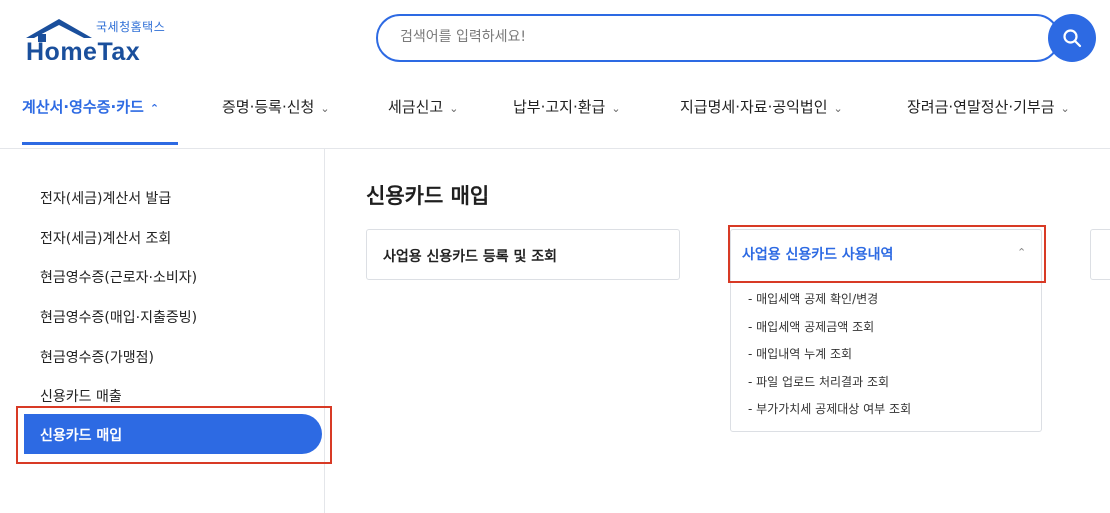 Image resolution: width=1110 pixels, height=513 pixels. I want to click on sidebar-item-cash-receipt-merchant: 현금영수증(가맹점), so click(97, 357).